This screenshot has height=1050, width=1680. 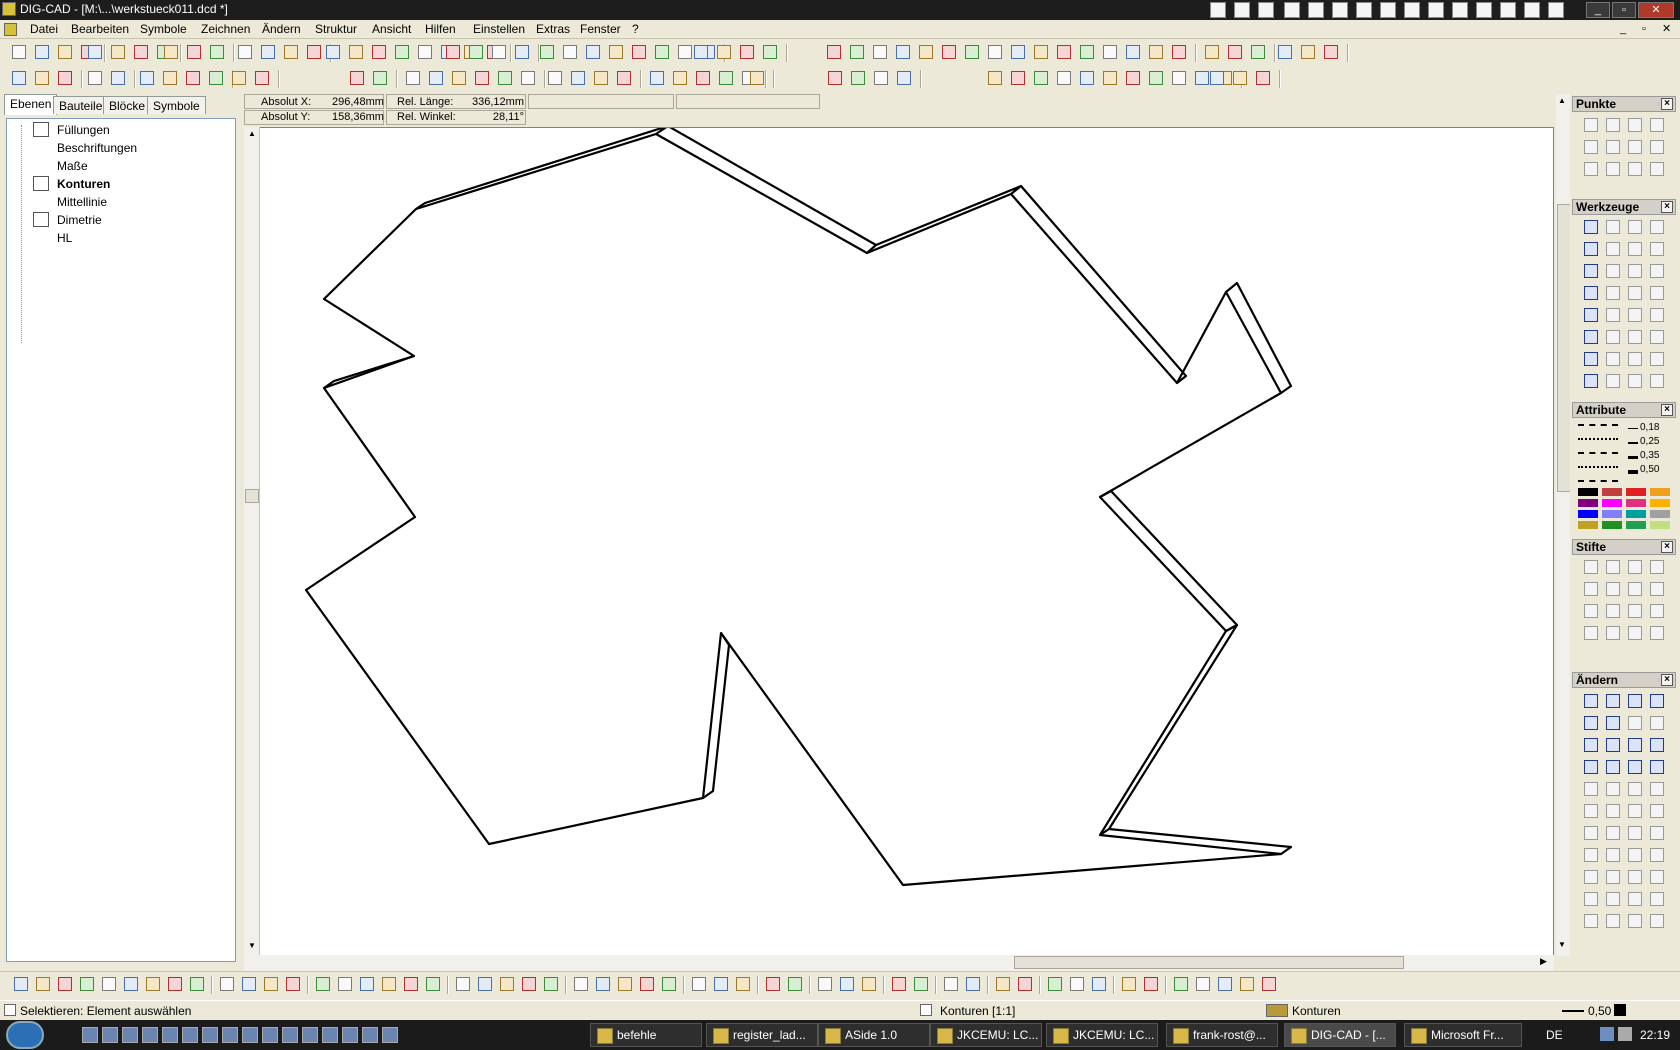 I want to click on layer-item: Füllungen, so click(x=83, y=130).